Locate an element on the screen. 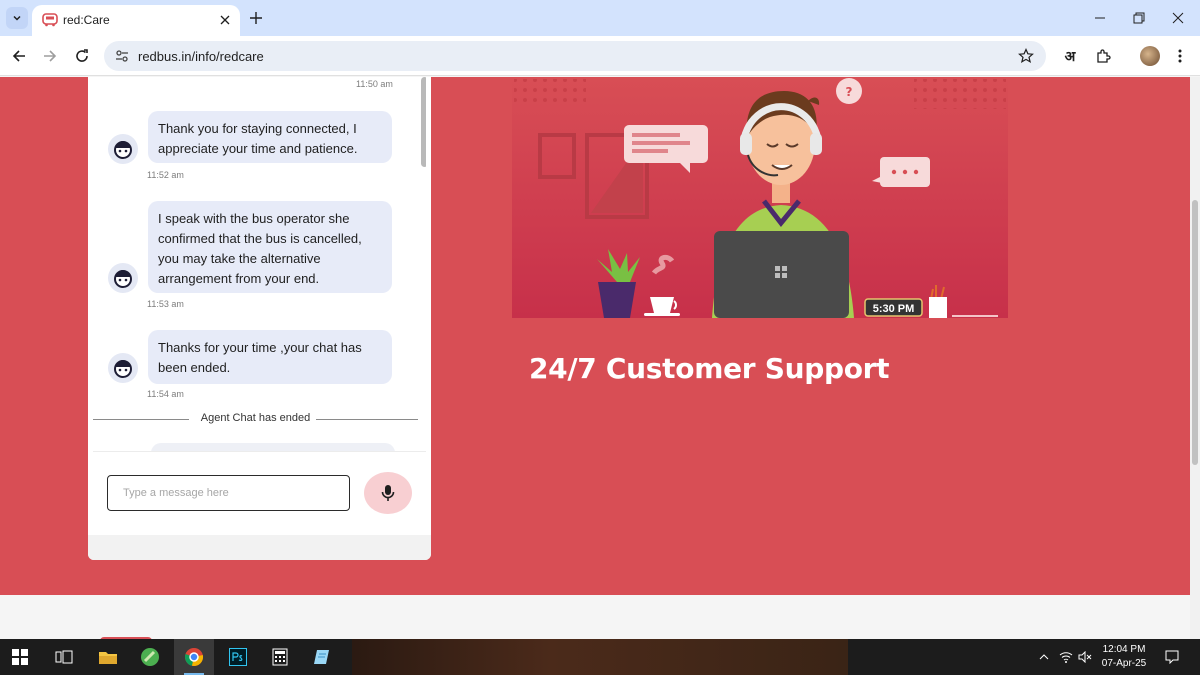 Image resolution: width=1200 pixels, height=675 pixels. start-button is located at coordinates (20, 657).